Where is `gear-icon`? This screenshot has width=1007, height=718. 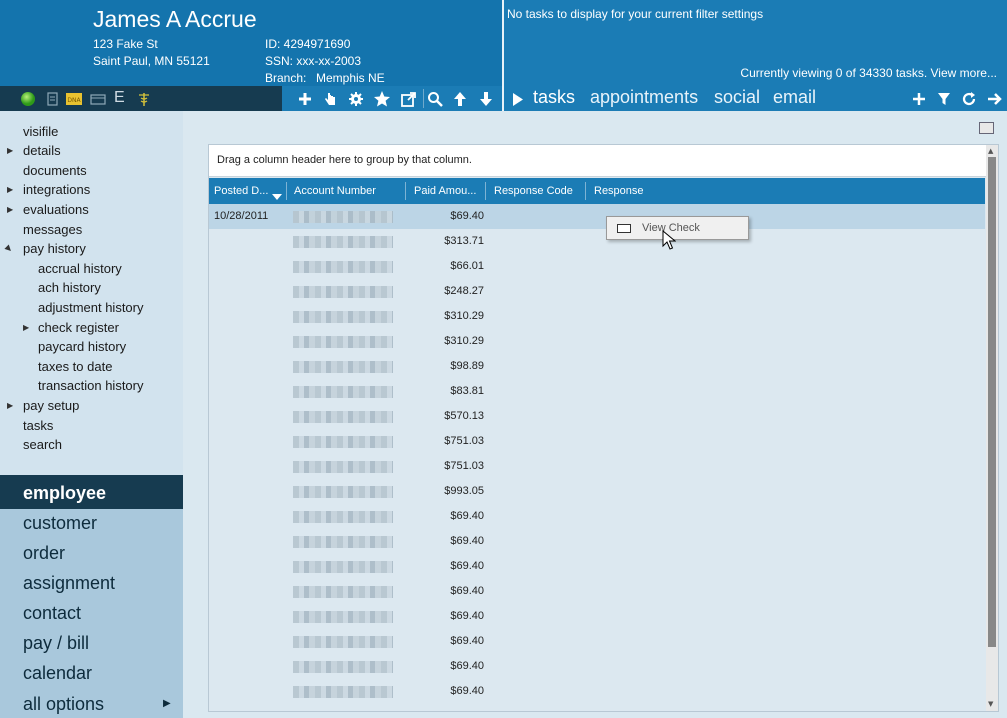
gear-icon is located at coordinates (356, 99).